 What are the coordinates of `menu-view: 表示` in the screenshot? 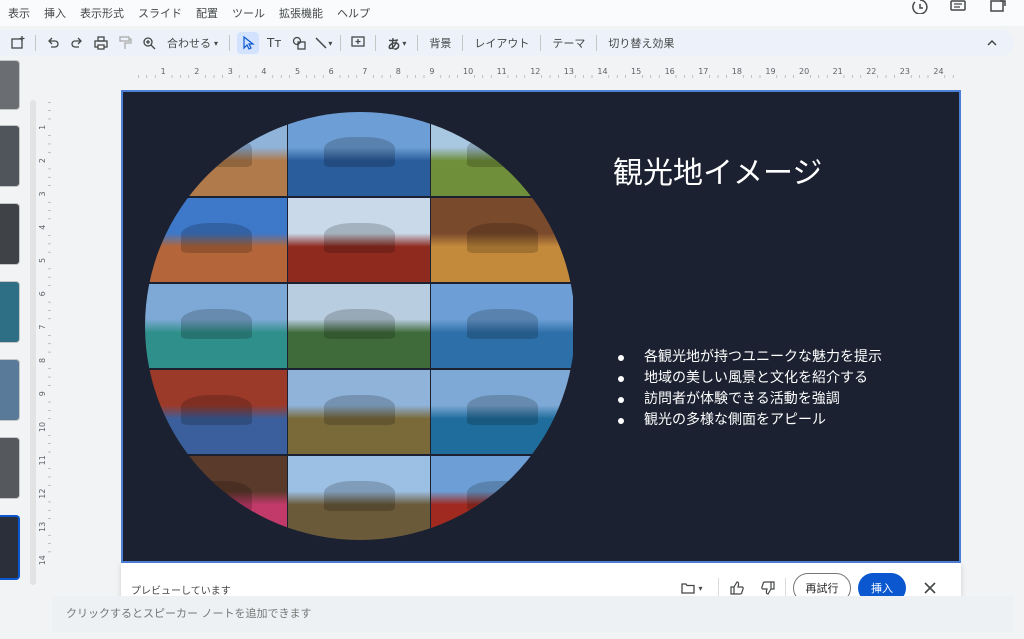 It's located at (19, 13).